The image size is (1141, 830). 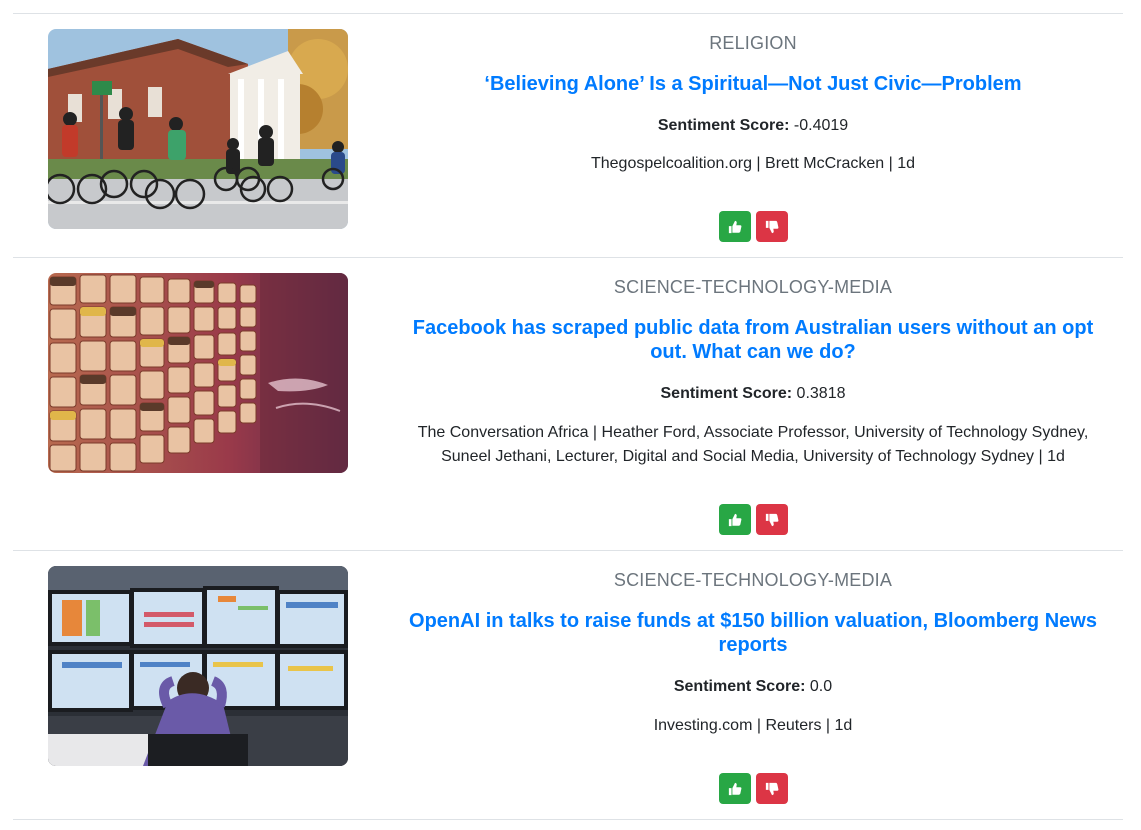 What do you see at coordinates (821, 393) in the screenshot?
I see `sentiment-value: 0.3818` at bounding box center [821, 393].